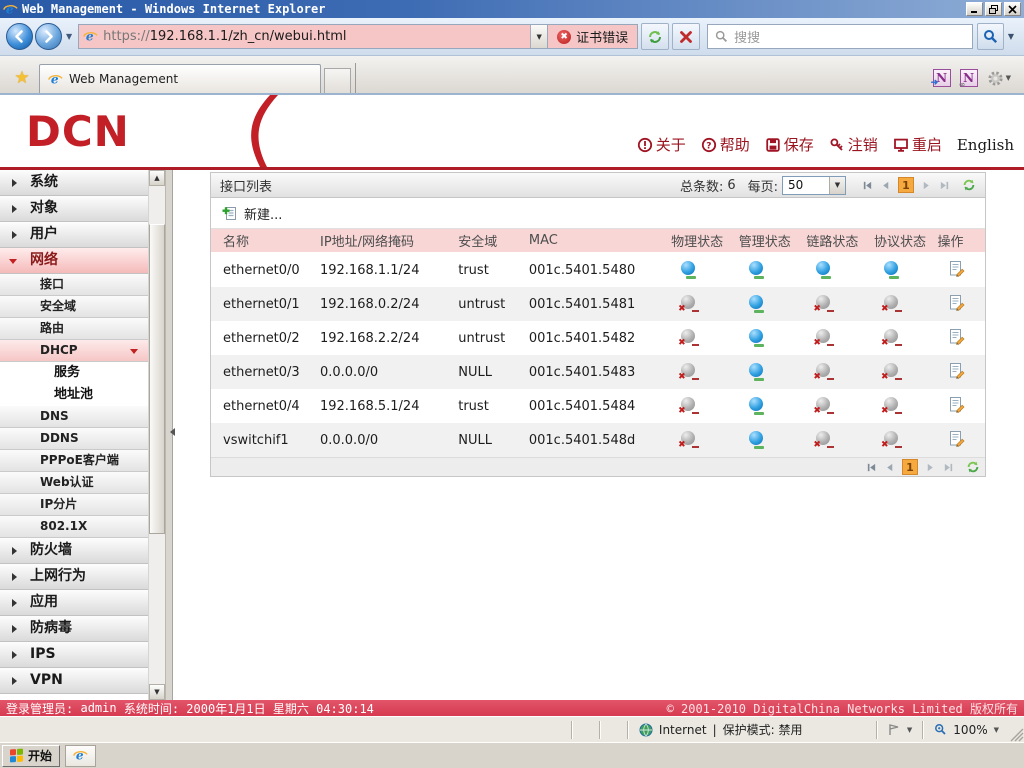  I want to click on sidebar-item-security-zone: 安全域, so click(74, 307).